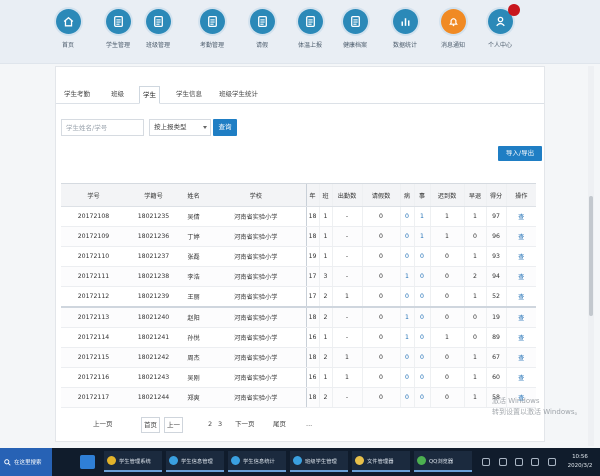 The height and width of the screenshot is (476, 600). I want to click on table-cell: 20172114, so click(93, 337).